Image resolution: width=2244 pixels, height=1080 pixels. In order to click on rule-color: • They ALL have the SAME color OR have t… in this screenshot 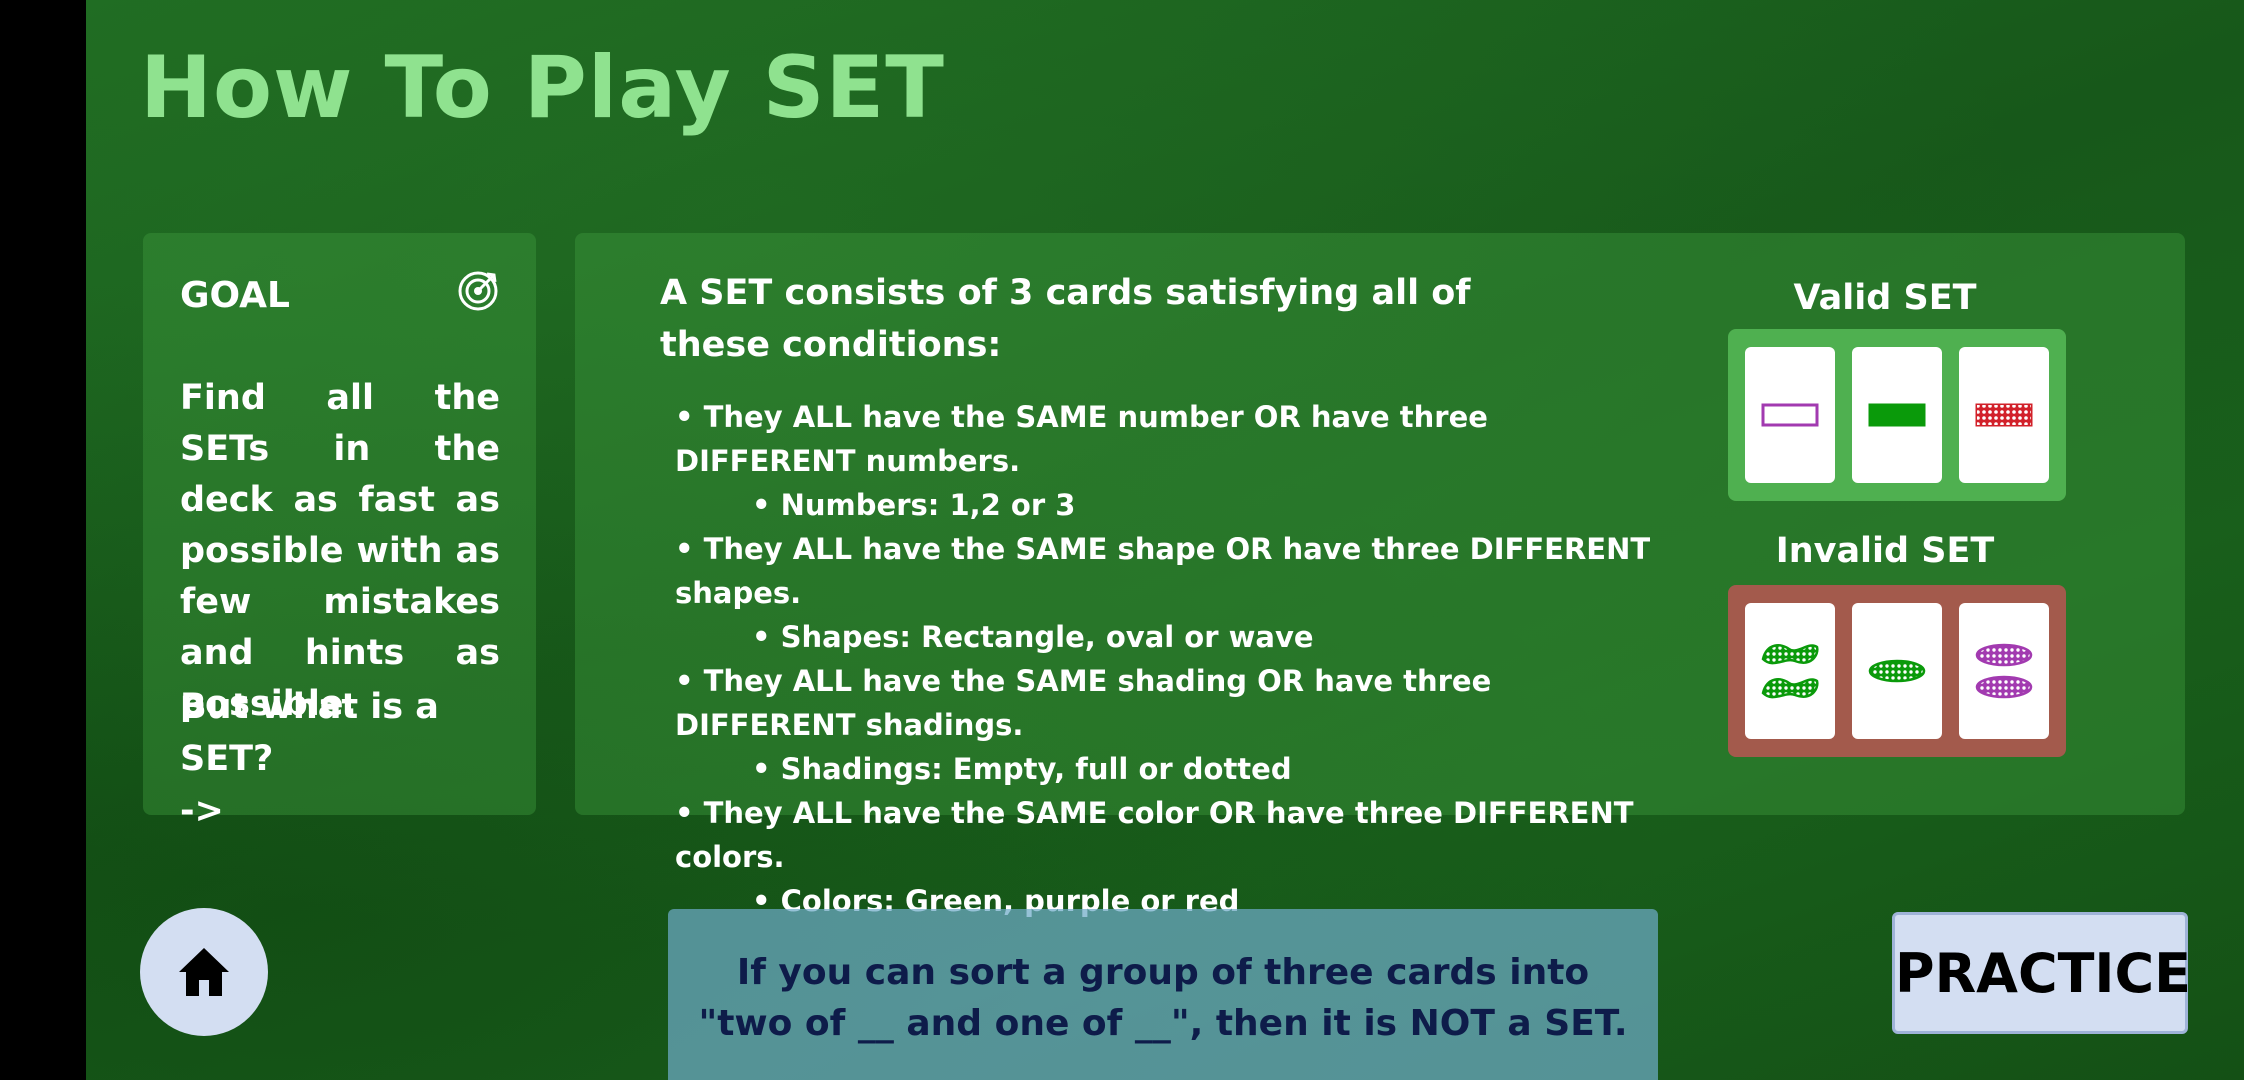, I will do `click(1154, 835)`.